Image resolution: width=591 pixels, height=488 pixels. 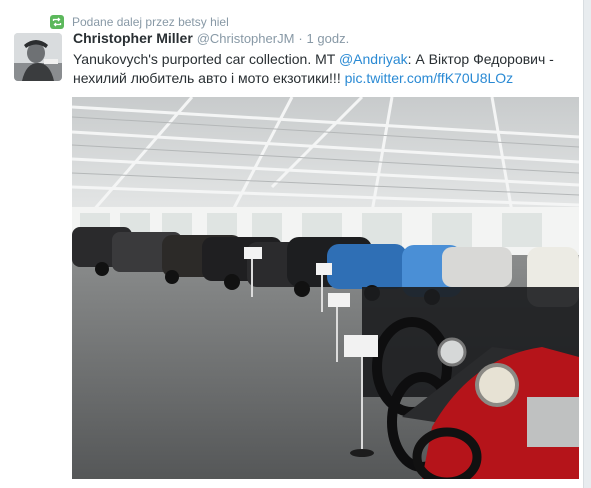 I want to click on media-link: pic.twitter.com/ffK70U8LOz, so click(x=429, y=78).